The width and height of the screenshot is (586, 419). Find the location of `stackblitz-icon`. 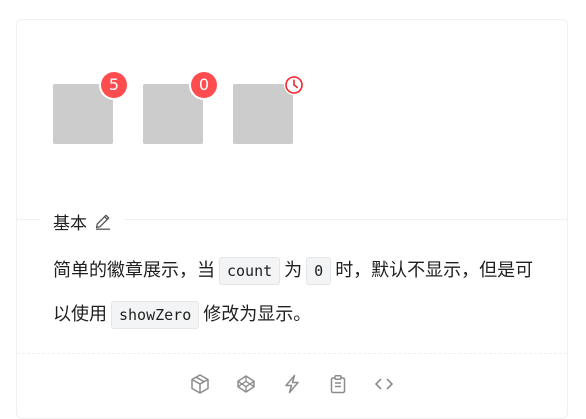

stackblitz-icon is located at coordinates (292, 384).